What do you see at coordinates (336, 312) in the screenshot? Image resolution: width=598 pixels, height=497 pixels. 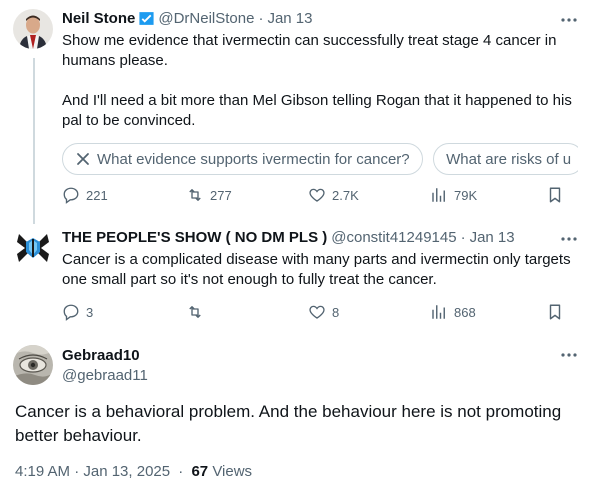 I see `like-count: 8` at bounding box center [336, 312].